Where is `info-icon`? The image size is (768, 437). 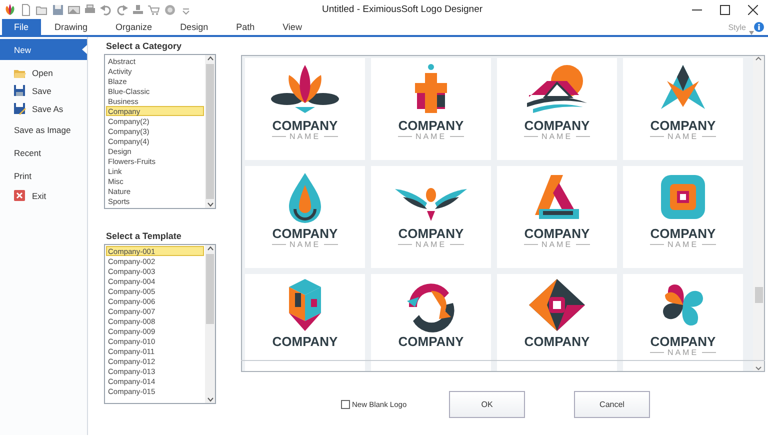 info-icon is located at coordinates (759, 27).